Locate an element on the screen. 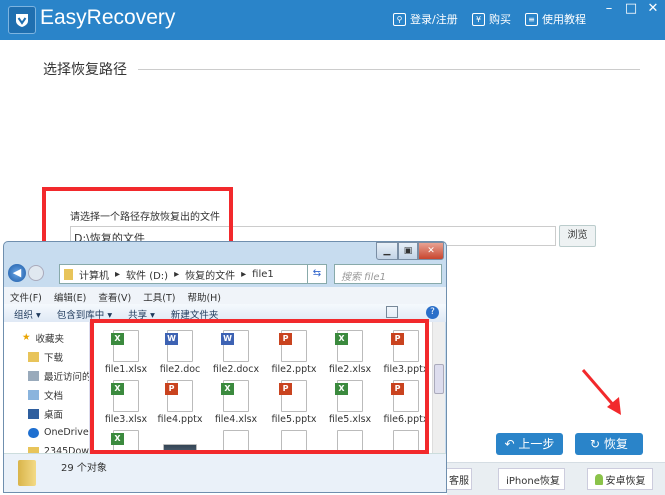 The width and height of the screenshot is (665, 495). menu-tools: 工具(T) is located at coordinates (159, 297).